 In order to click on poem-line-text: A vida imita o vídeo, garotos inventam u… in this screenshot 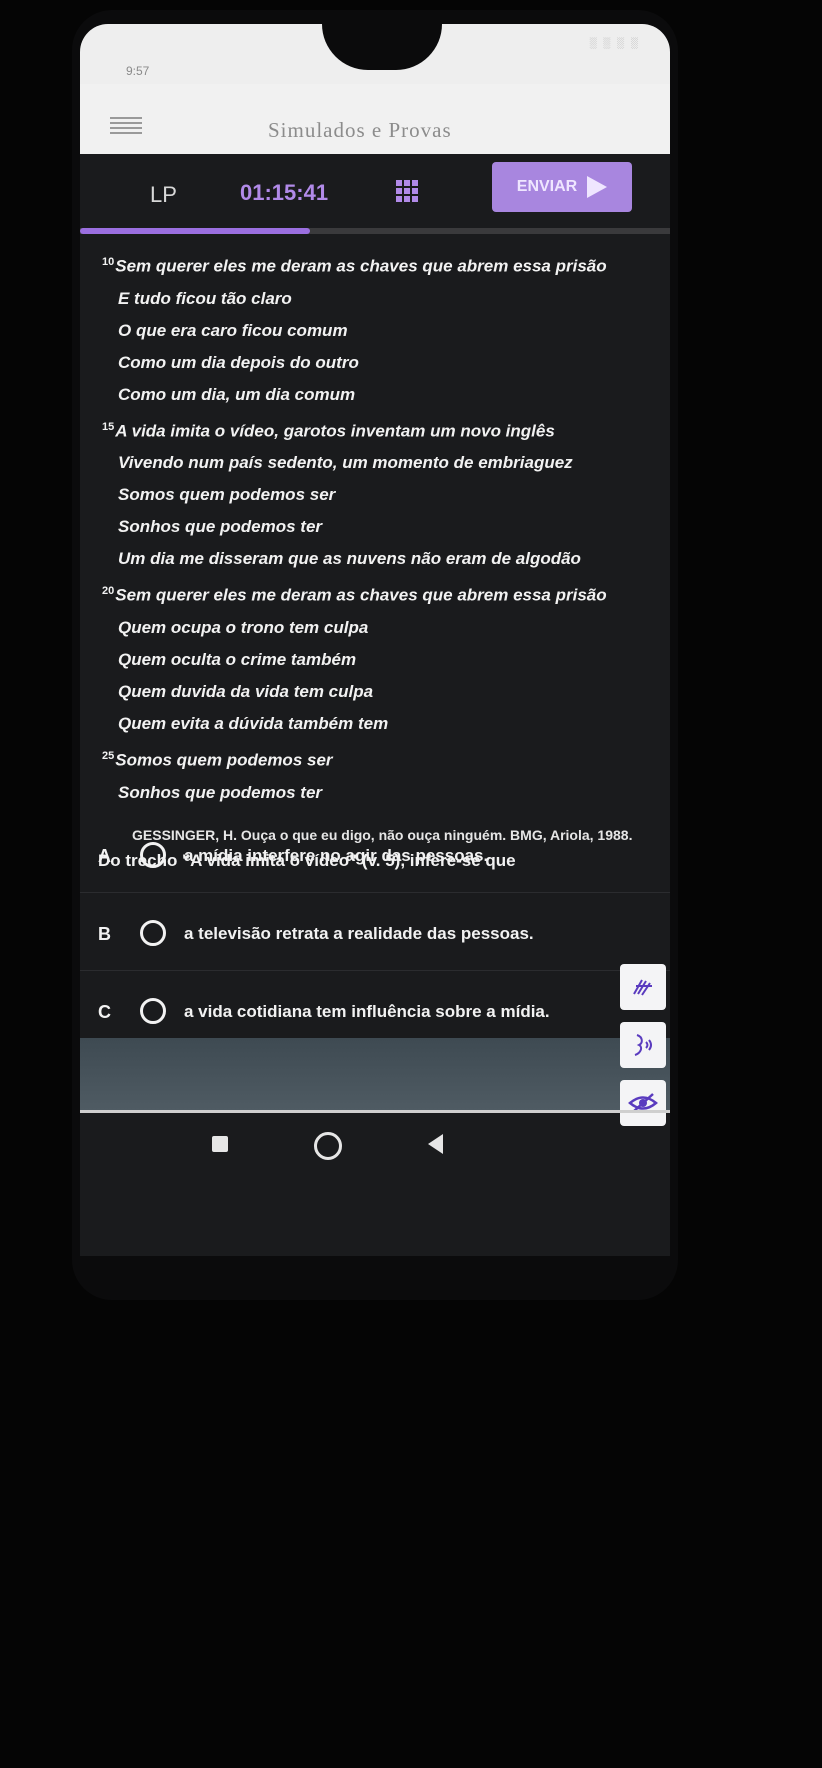, I will do `click(335, 431)`.